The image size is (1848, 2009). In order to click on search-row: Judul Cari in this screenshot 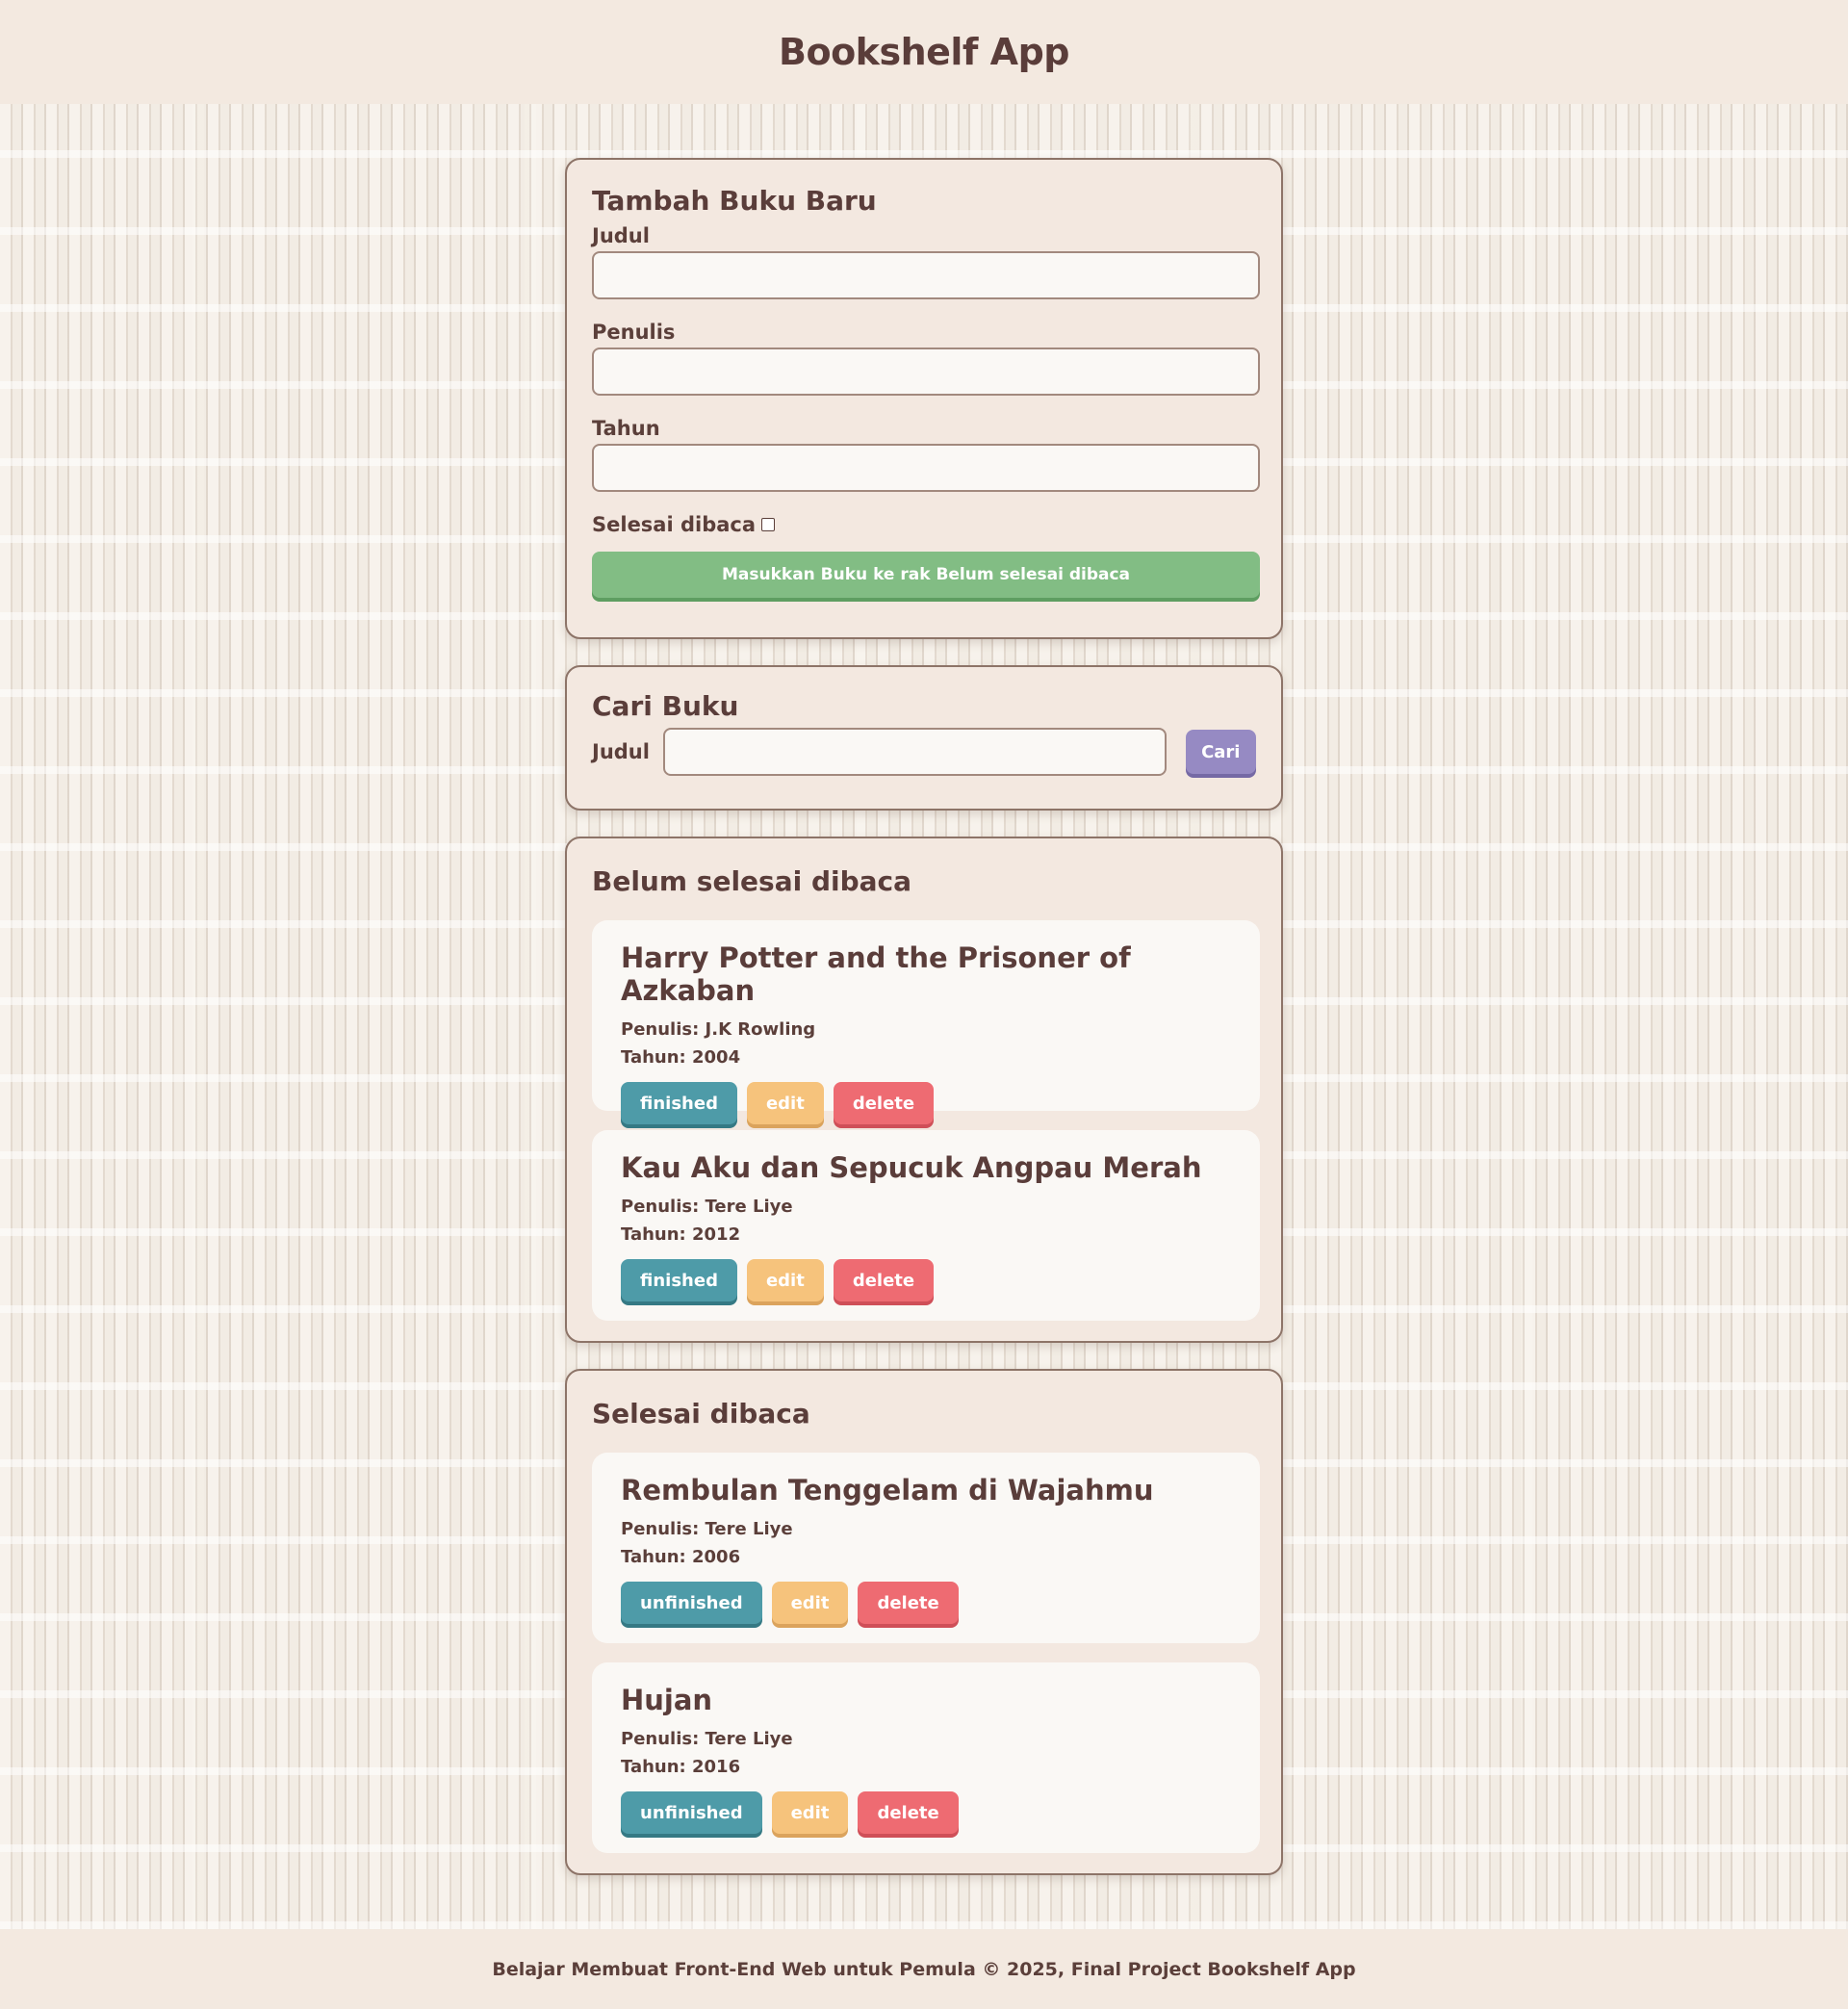, I will do `click(924, 752)`.